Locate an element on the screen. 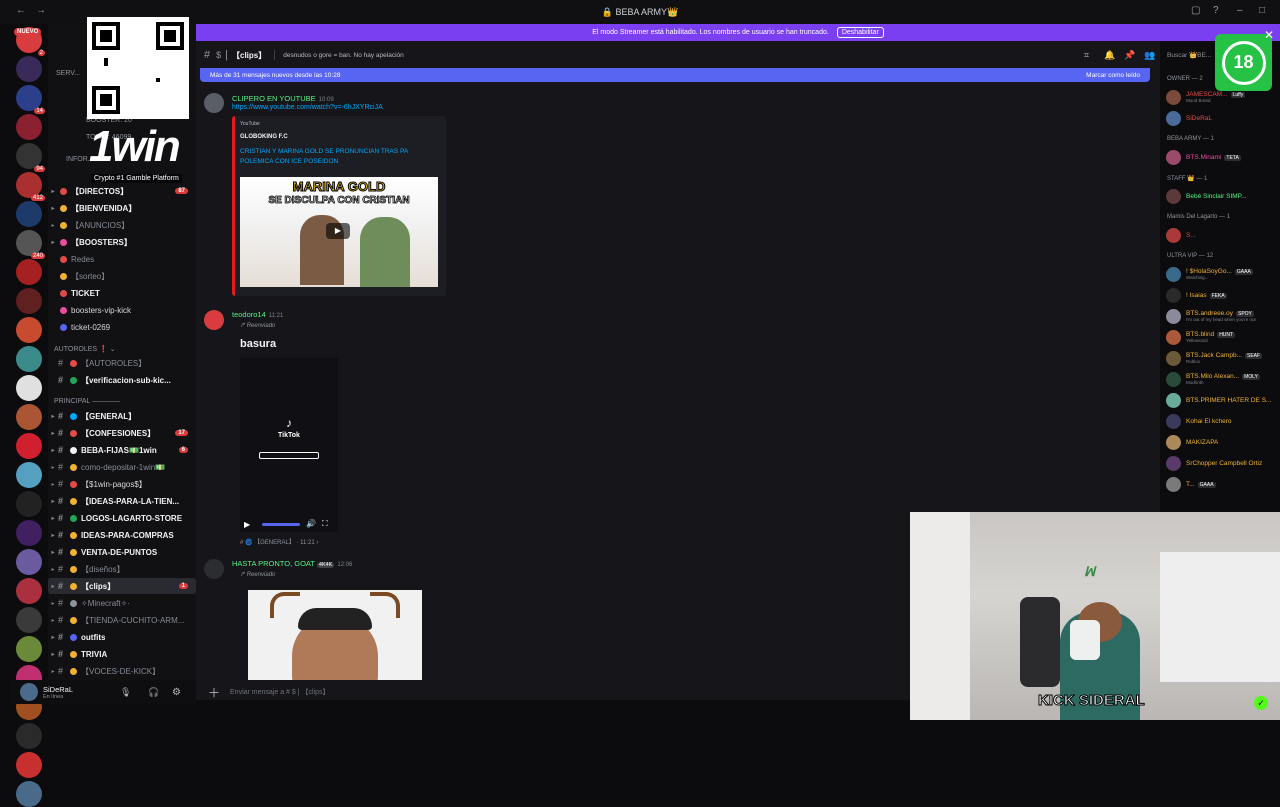  inbox-icon: ▢ is located at coordinates (1195, 10).